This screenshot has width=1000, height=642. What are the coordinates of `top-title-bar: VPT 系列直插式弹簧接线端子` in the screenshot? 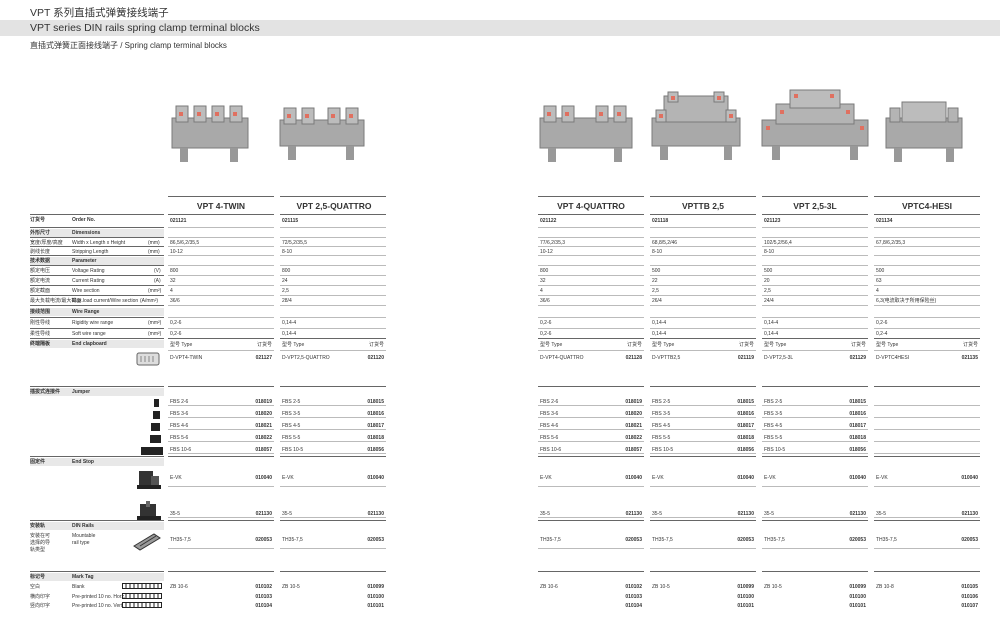 It's located at (500, 10).